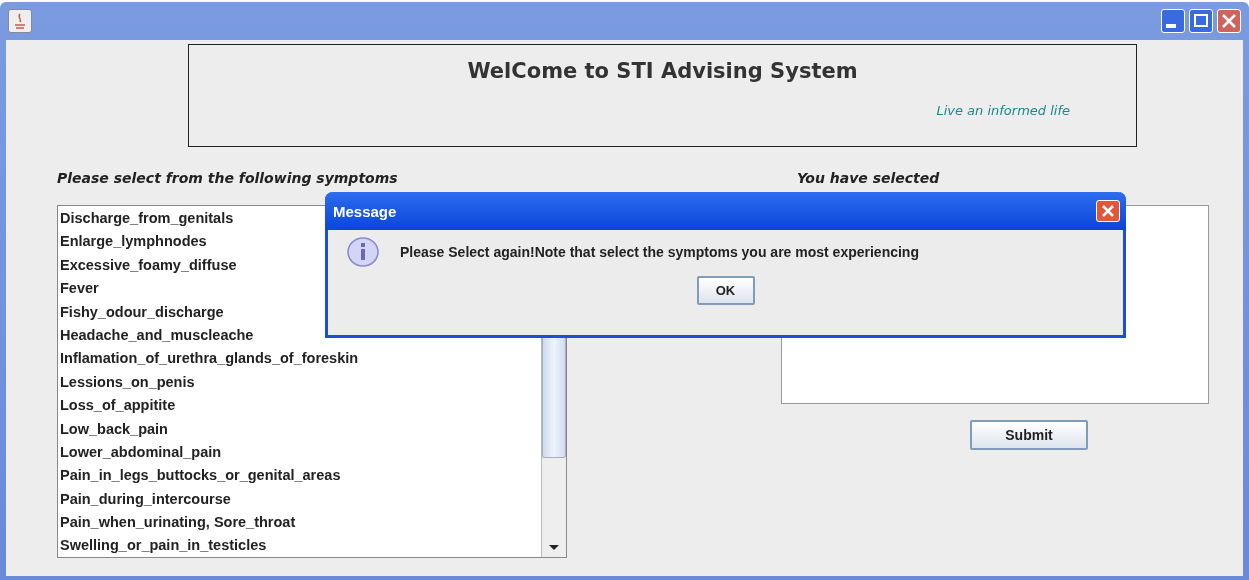 Image resolution: width=1249 pixels, height=580 pixels. What do you see at coordinates (659, 252) in the screenshot?
I see `dialog-message: Please Select again!Note that select the symptoms you are most experiencing` at bounding box center [659, 252].